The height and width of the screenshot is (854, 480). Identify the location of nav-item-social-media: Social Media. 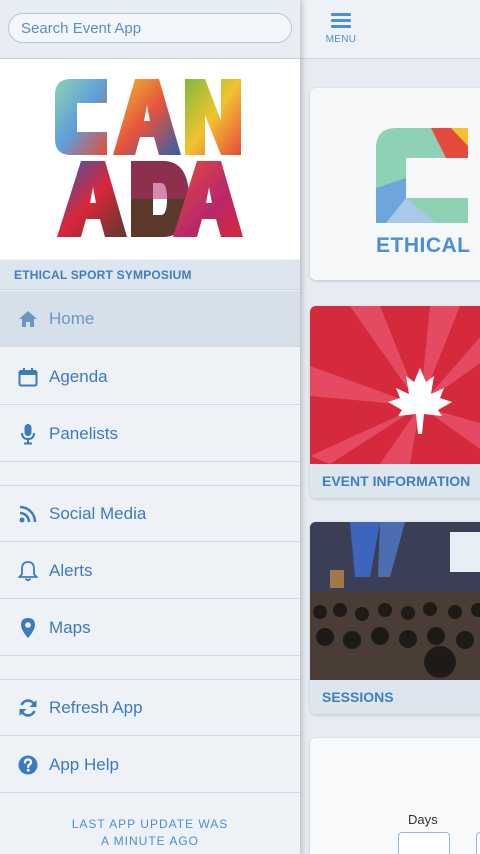
(150, 514).